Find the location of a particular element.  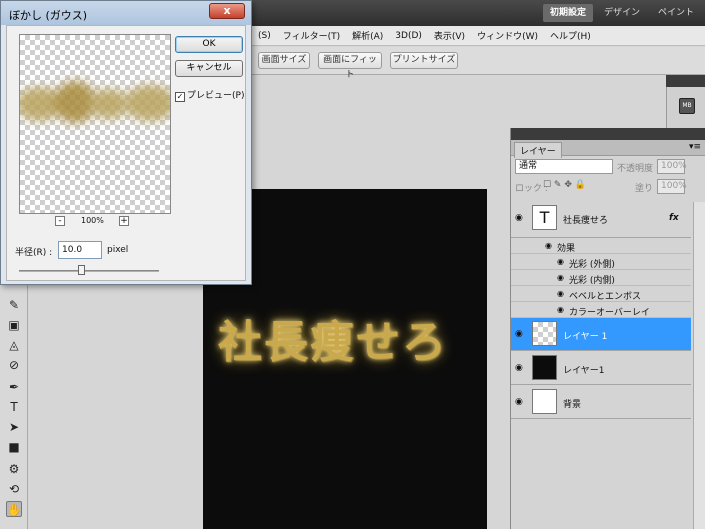

layers-tab-bar: レイヤー ▾≡ is located at coordinates (608, 149).